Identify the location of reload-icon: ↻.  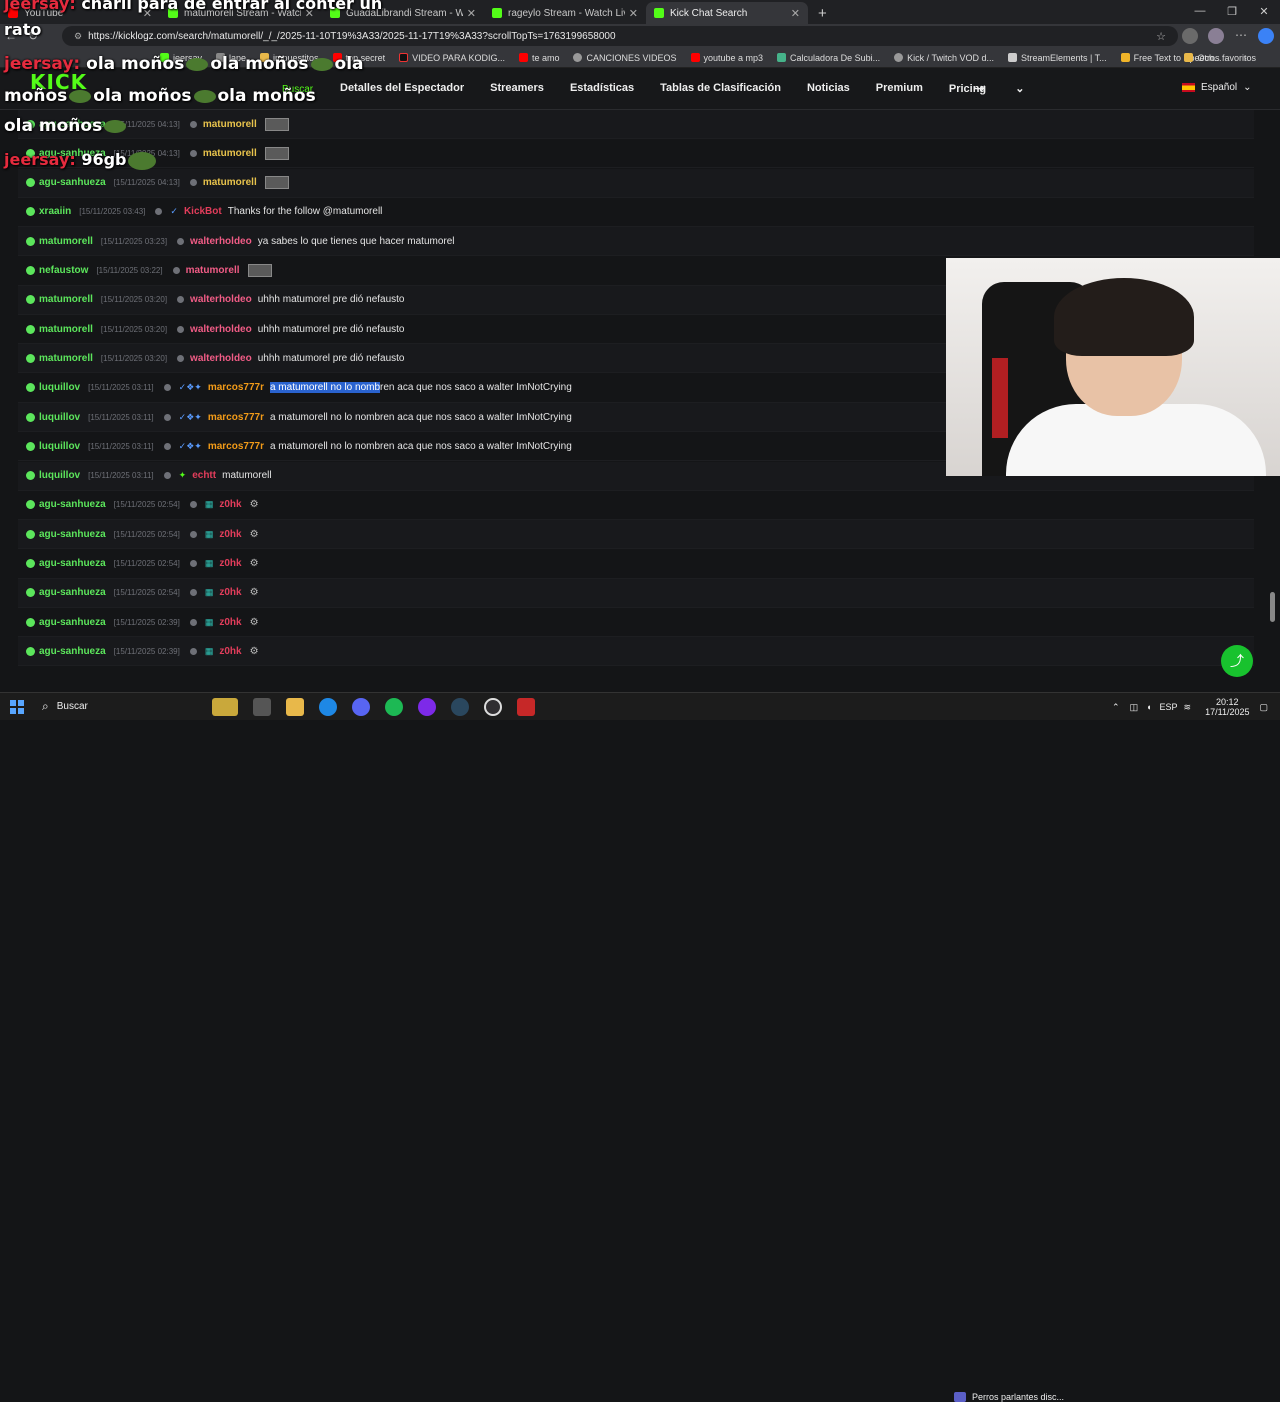
(33, 36).